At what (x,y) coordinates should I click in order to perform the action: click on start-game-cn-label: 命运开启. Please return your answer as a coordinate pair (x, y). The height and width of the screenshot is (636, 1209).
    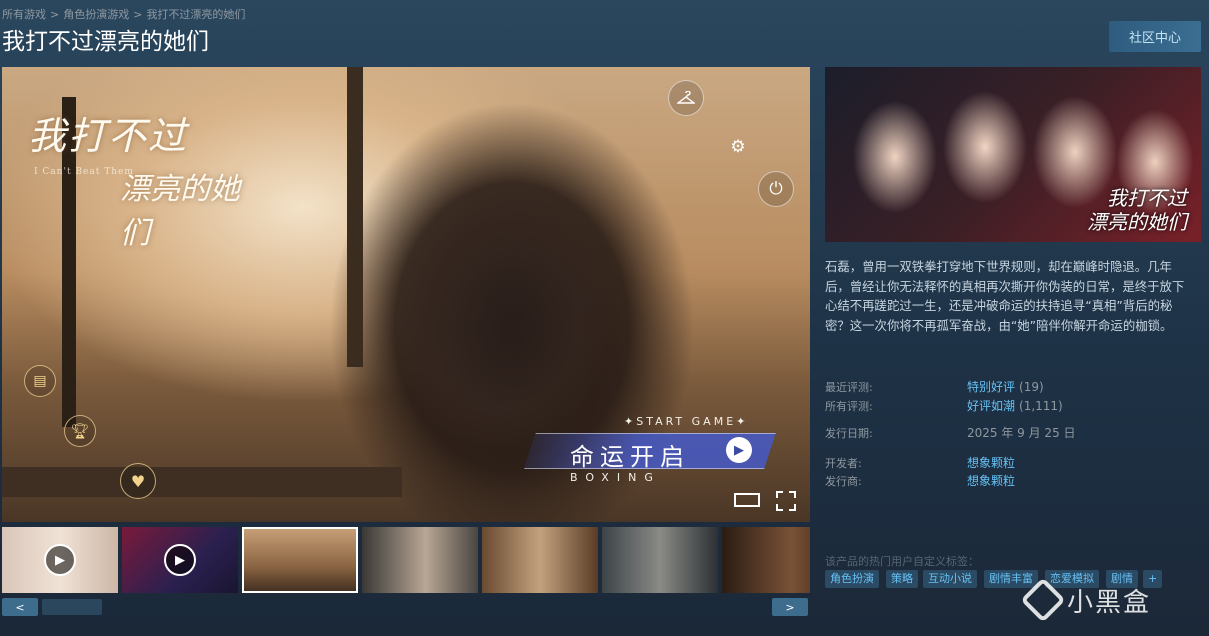
    Looking at the image, I should click on (630, 457).